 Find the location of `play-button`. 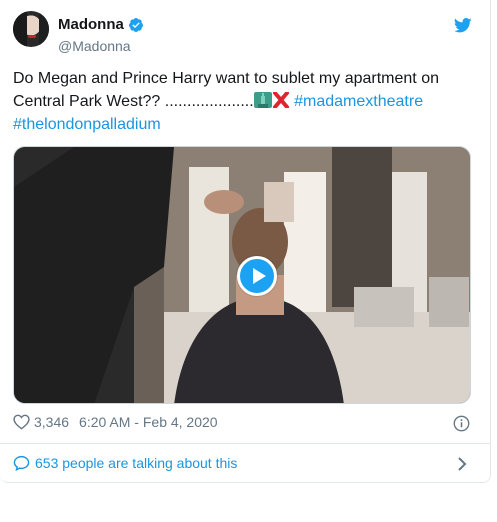

play-button is located at coordinates (257, 276).